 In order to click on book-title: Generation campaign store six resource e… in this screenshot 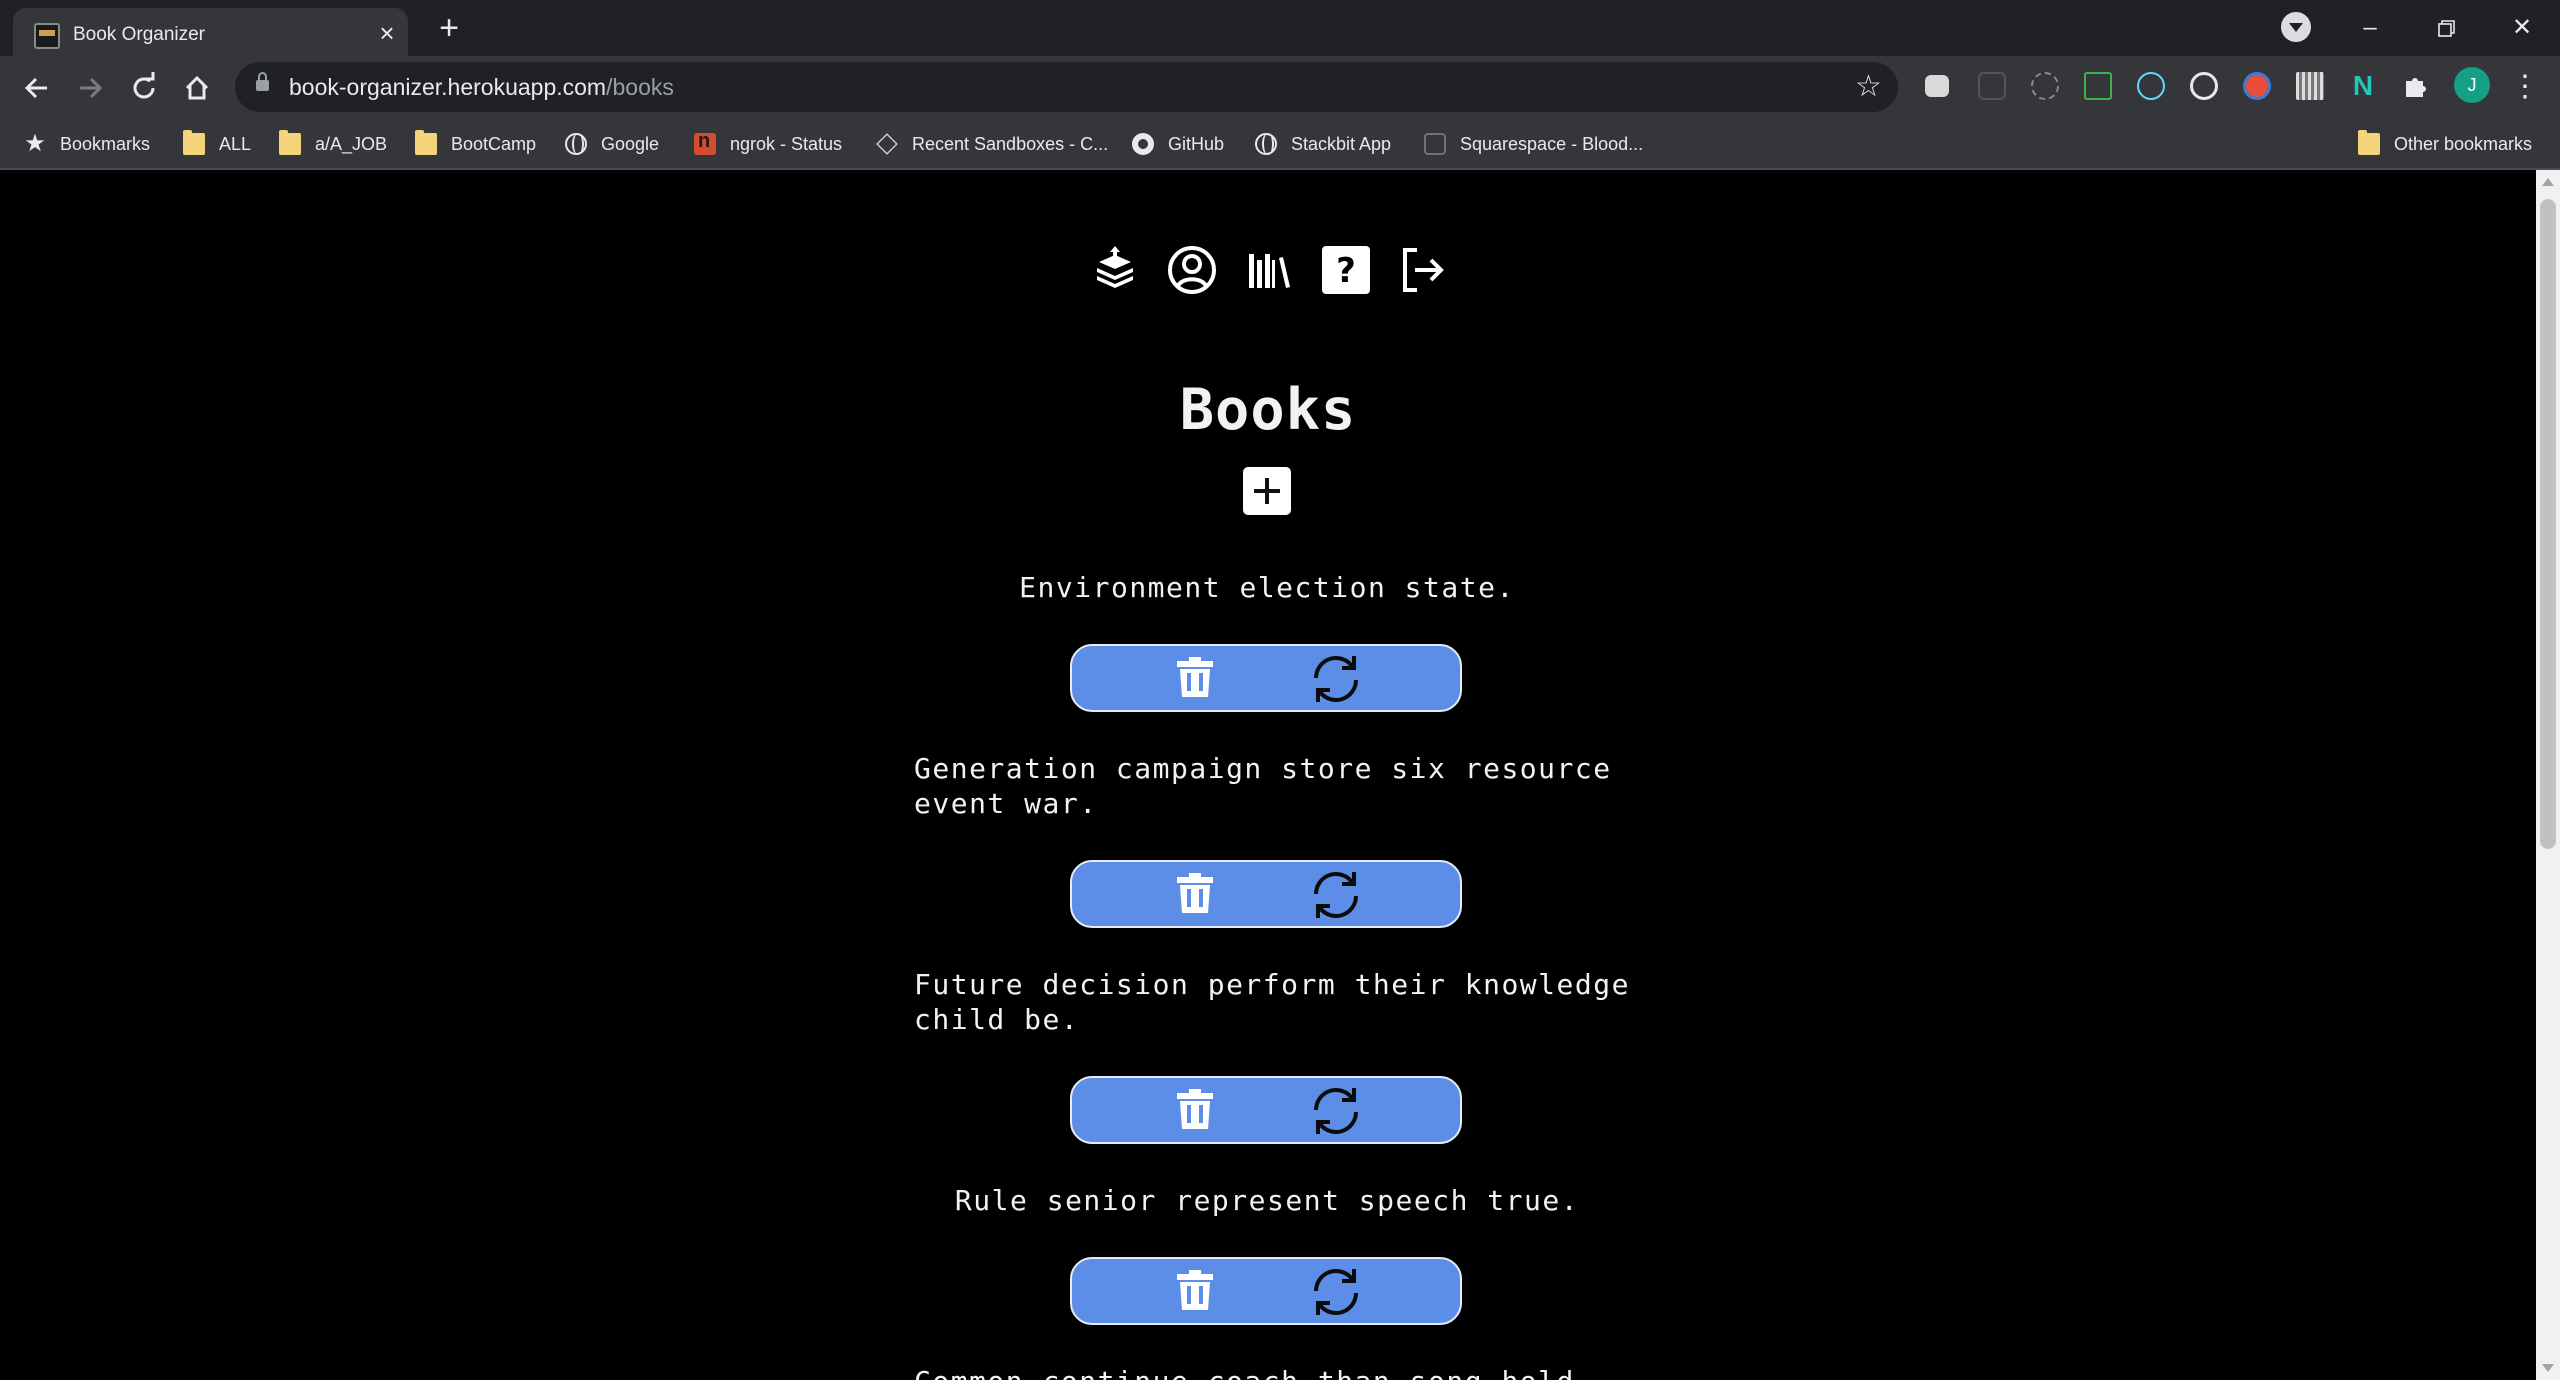, I will do `click(1263, 786)`.